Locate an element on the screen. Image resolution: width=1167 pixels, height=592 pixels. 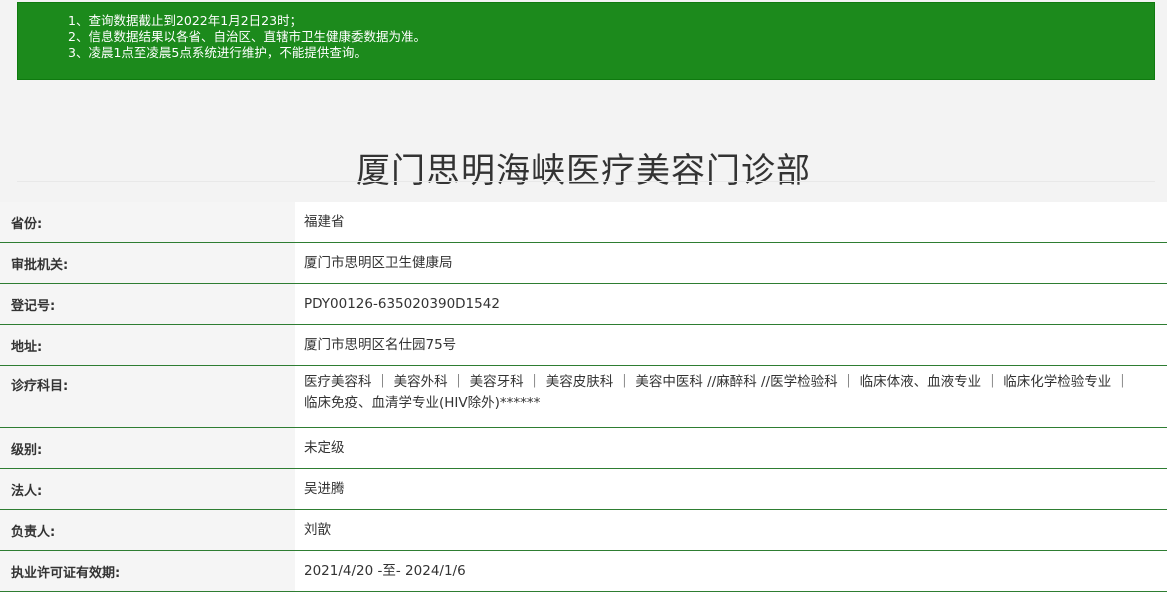
notice-line-3: 3、凌晨1点至凌晨5点系统进行维护，不能提供查询。 is located at coordinates (217, 52).